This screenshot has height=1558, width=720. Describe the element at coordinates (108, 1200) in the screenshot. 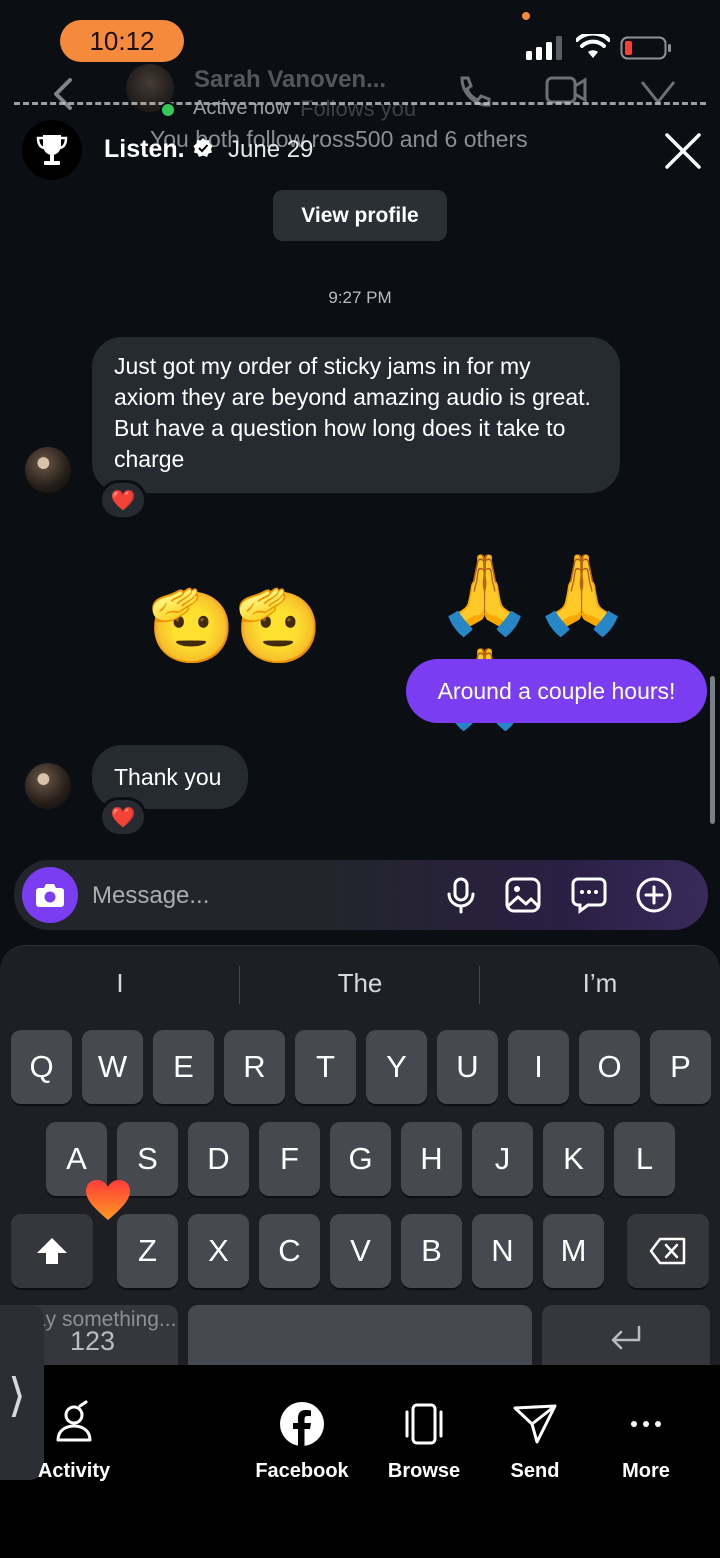

I see `floating-heart-icon` at that location.